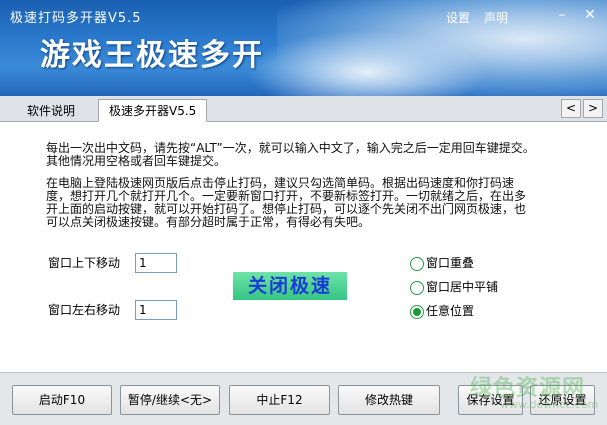 This screenshot has height=425, width=607. I want to click on settings-link: 设置, so click(458, 17).